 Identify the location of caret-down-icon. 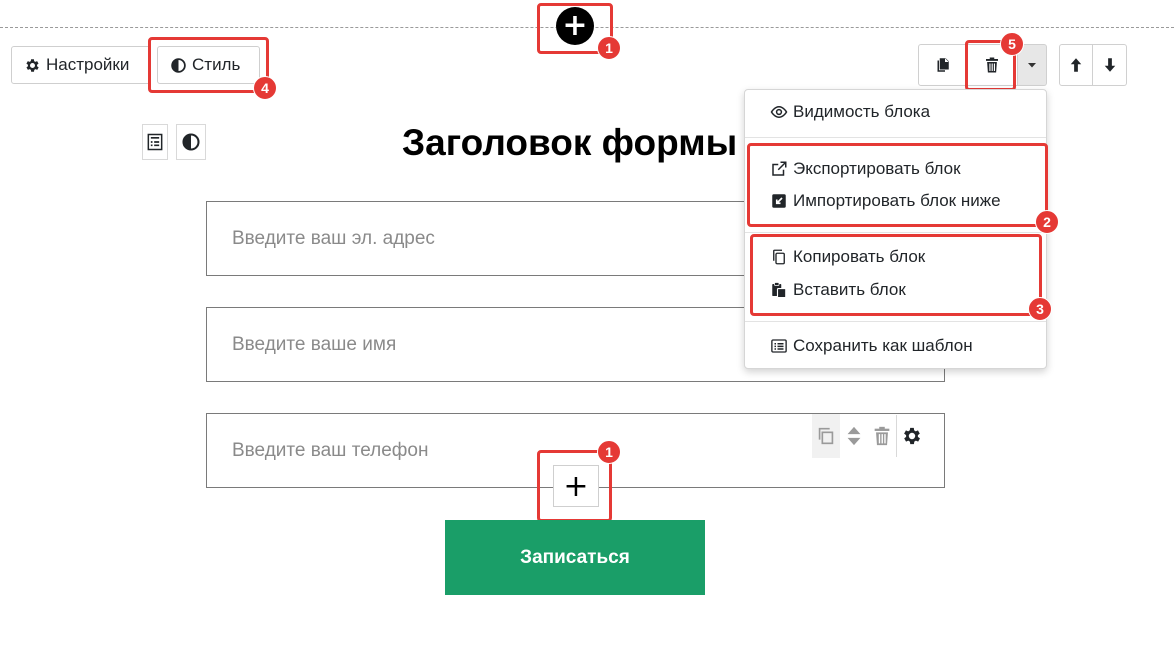
(1032, 65).